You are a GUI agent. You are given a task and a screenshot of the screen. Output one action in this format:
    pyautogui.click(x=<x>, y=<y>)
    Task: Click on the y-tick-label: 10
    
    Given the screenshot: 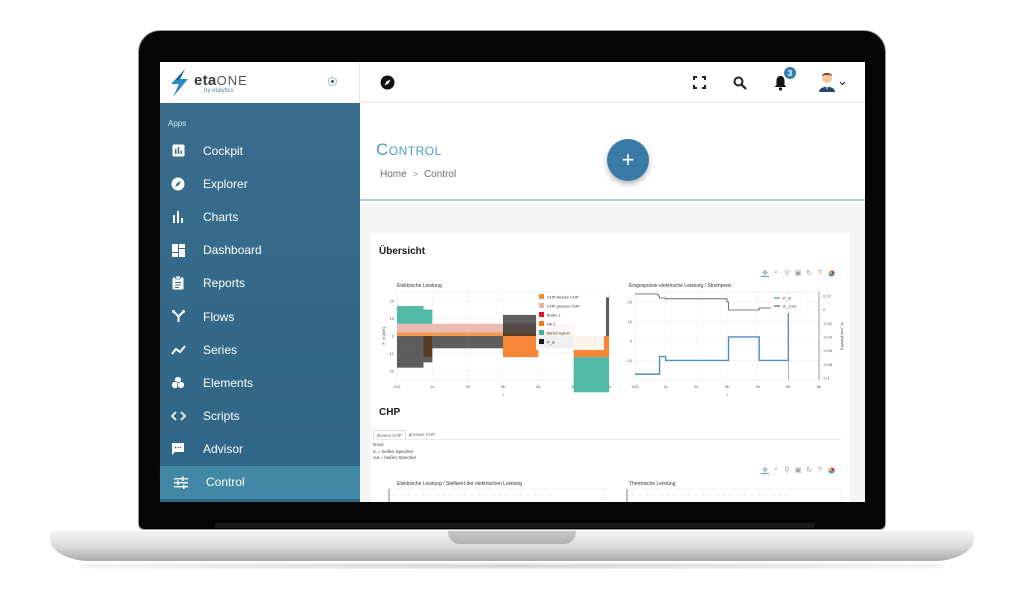 What is the action you would take?
    pyautogui.click(x=392, y=318)
    